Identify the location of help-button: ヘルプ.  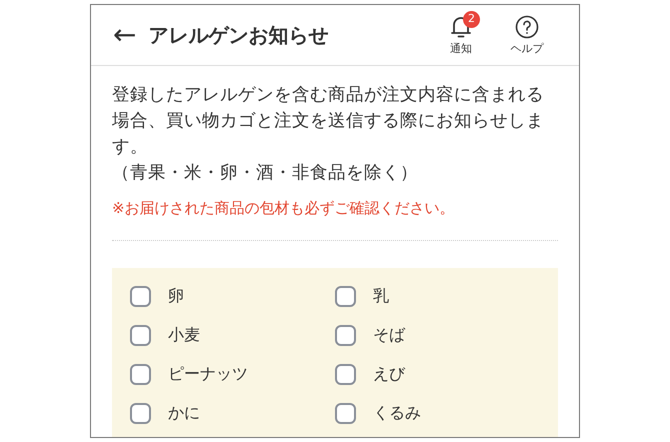
(527, 35).